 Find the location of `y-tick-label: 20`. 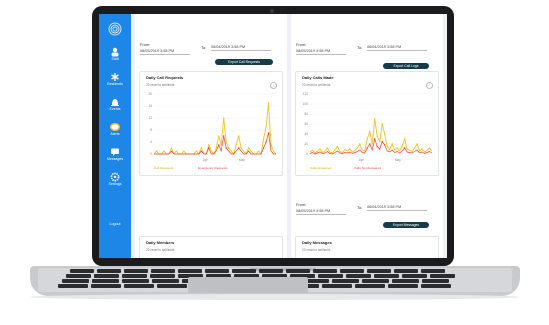

y-tick-label: 20 is located at coordinates (150, 94).